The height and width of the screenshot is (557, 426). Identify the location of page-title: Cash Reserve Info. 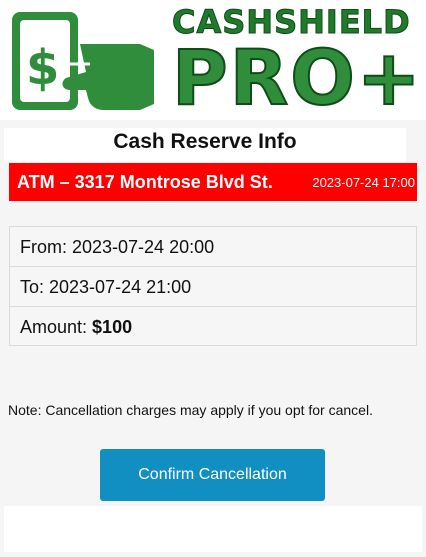
(205, 145).